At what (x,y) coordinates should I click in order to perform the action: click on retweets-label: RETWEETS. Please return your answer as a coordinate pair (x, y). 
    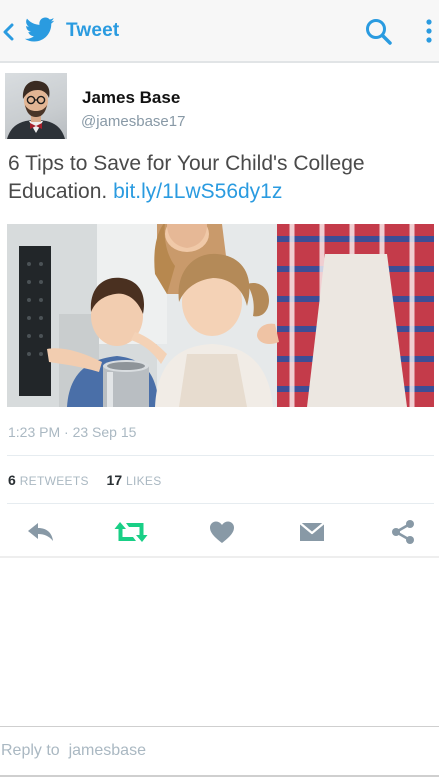
    Looking at the image, I should click on (54, 481).